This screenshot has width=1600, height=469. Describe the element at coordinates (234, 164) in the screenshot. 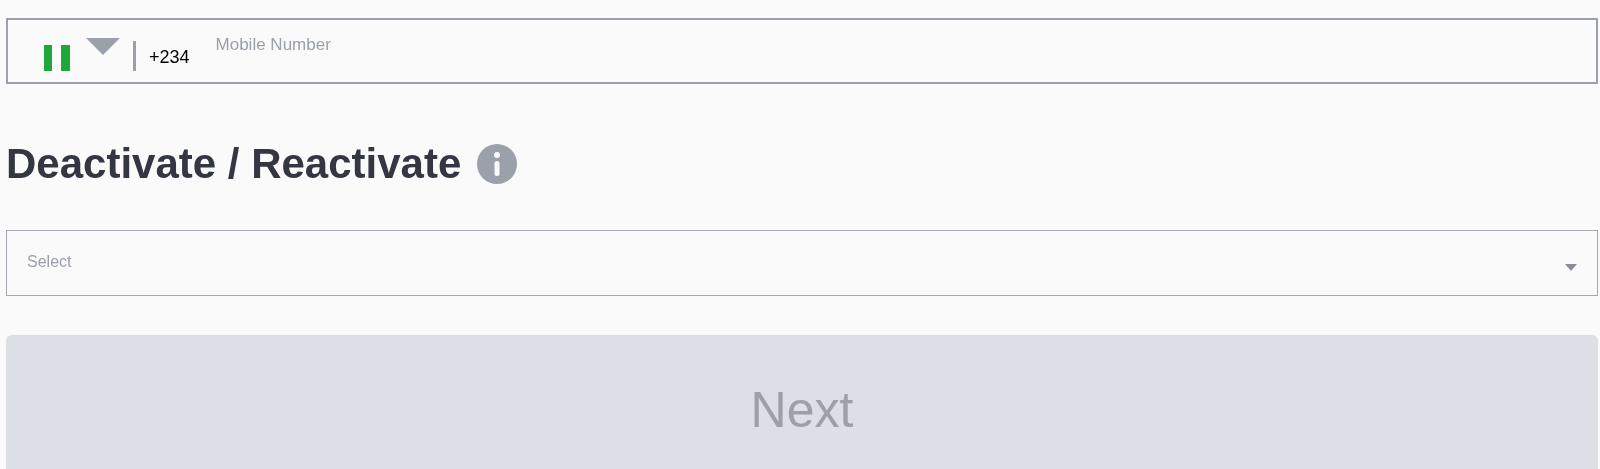

I see `section-heading: Deactivate / Reactivate` at that location.